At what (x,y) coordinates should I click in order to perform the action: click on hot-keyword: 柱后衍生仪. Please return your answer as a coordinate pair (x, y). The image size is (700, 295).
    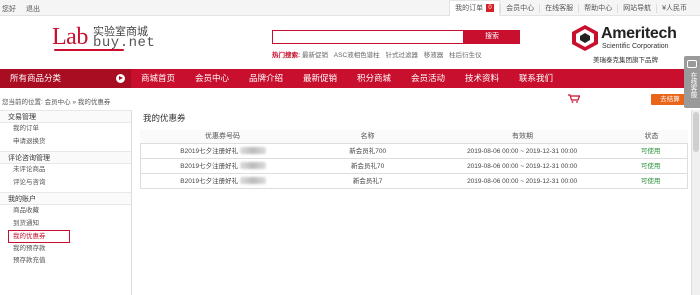
    Looking at the image, I should click on (465, 55).